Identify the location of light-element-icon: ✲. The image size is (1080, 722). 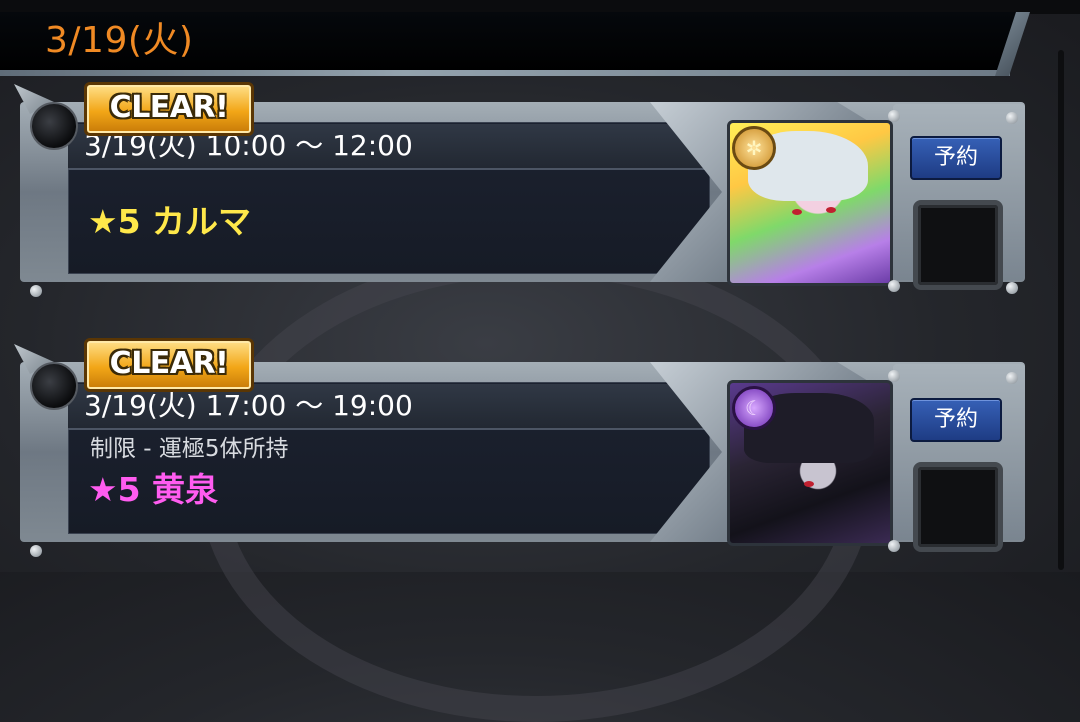
(754, 148).